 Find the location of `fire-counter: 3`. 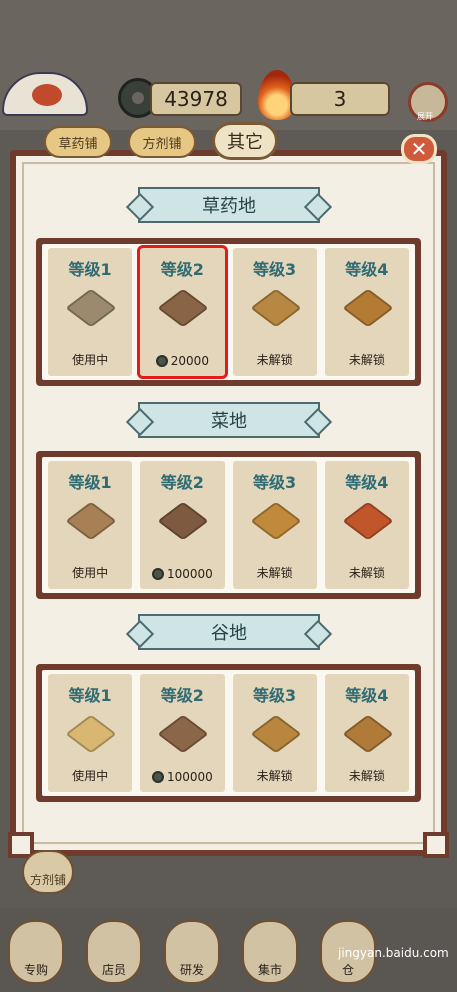

fire-counter: 3 is located at coordinates (340, 99).